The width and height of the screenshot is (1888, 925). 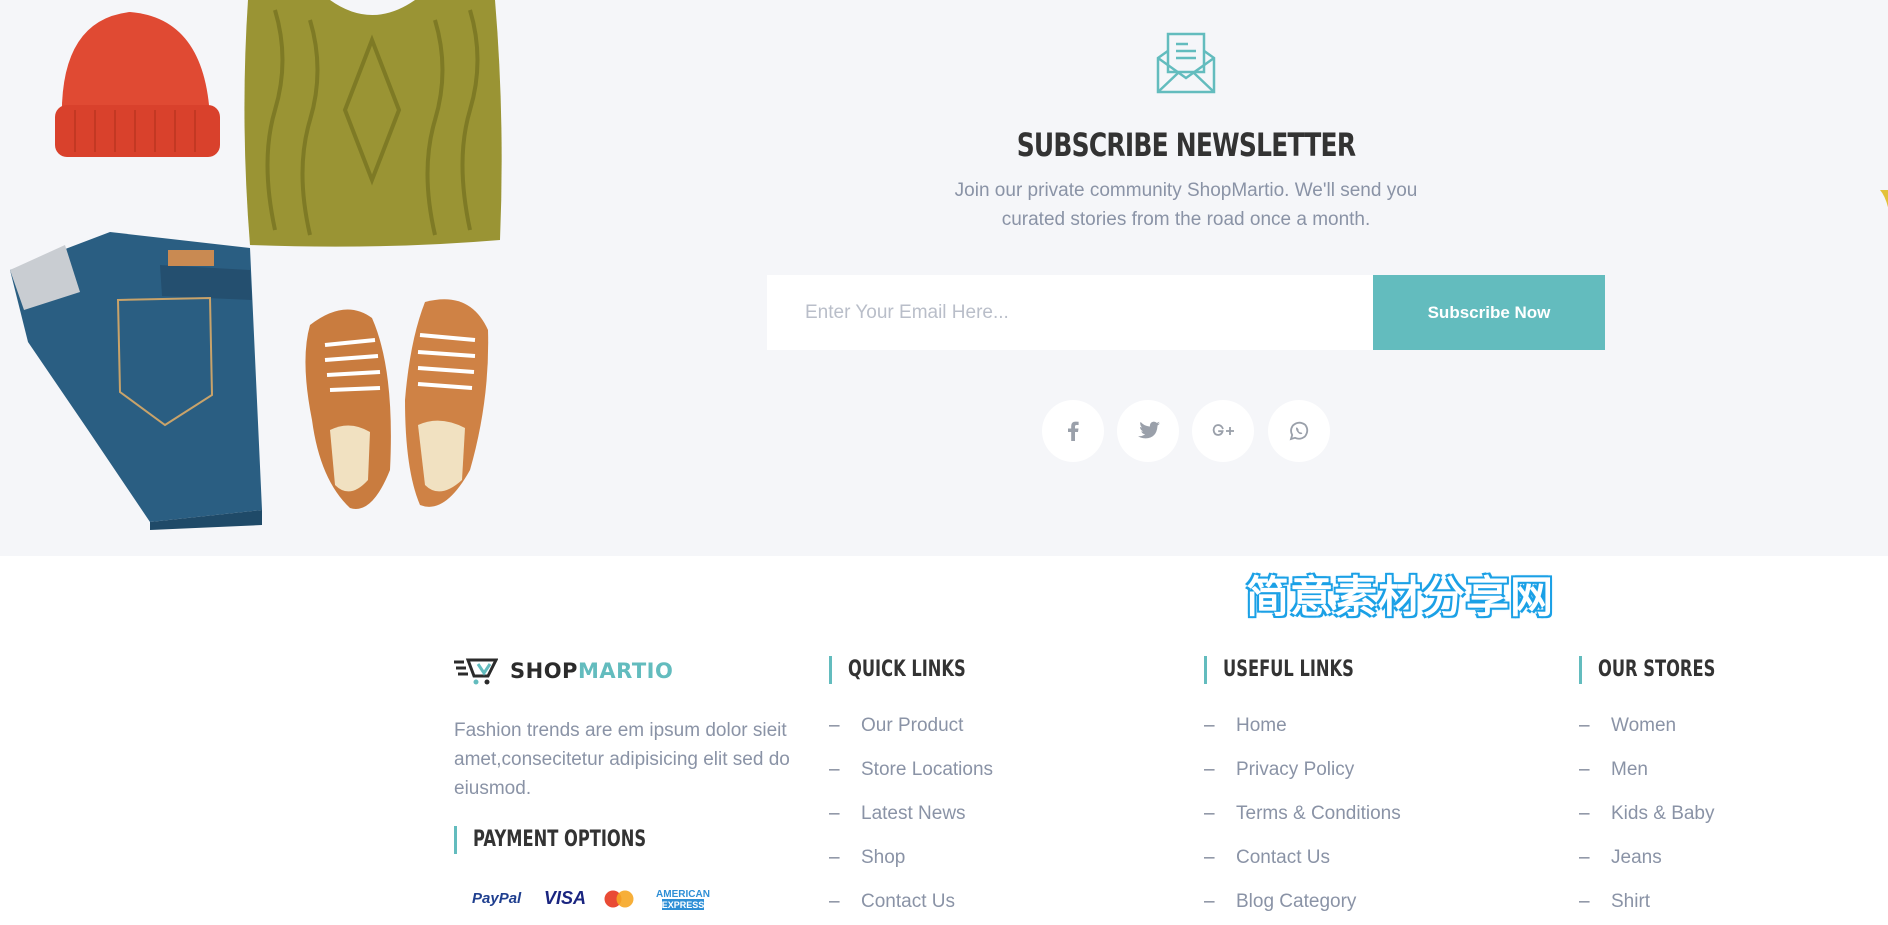 I want to click on useful-link-contact-us: – Contact Us, so click(x=1302, y=858).